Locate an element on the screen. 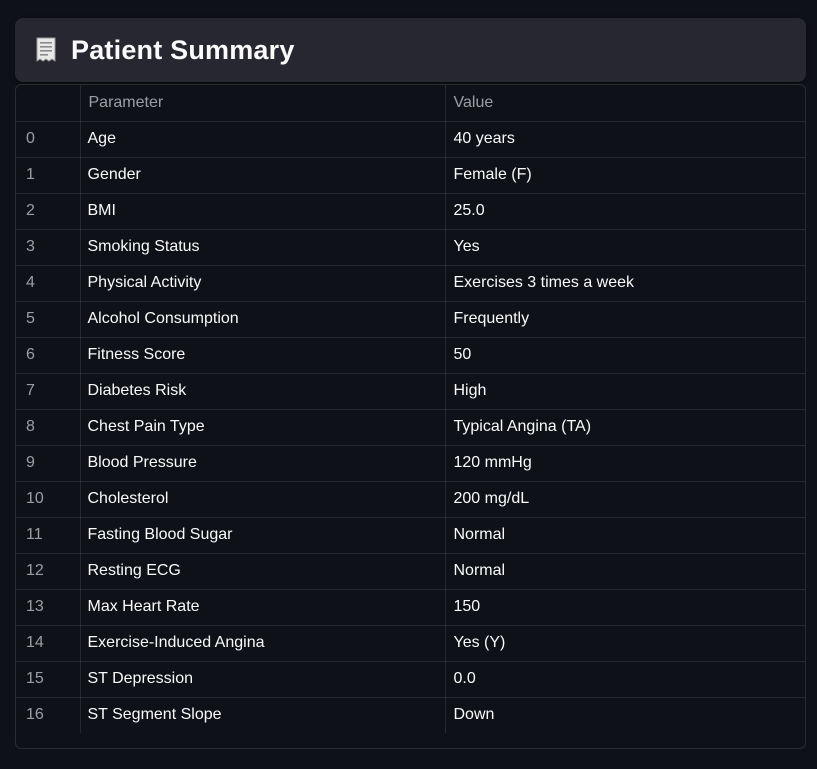 The image size is (817, 769). parameter-cell: Physical Activity is located at coordinates (263, 283).